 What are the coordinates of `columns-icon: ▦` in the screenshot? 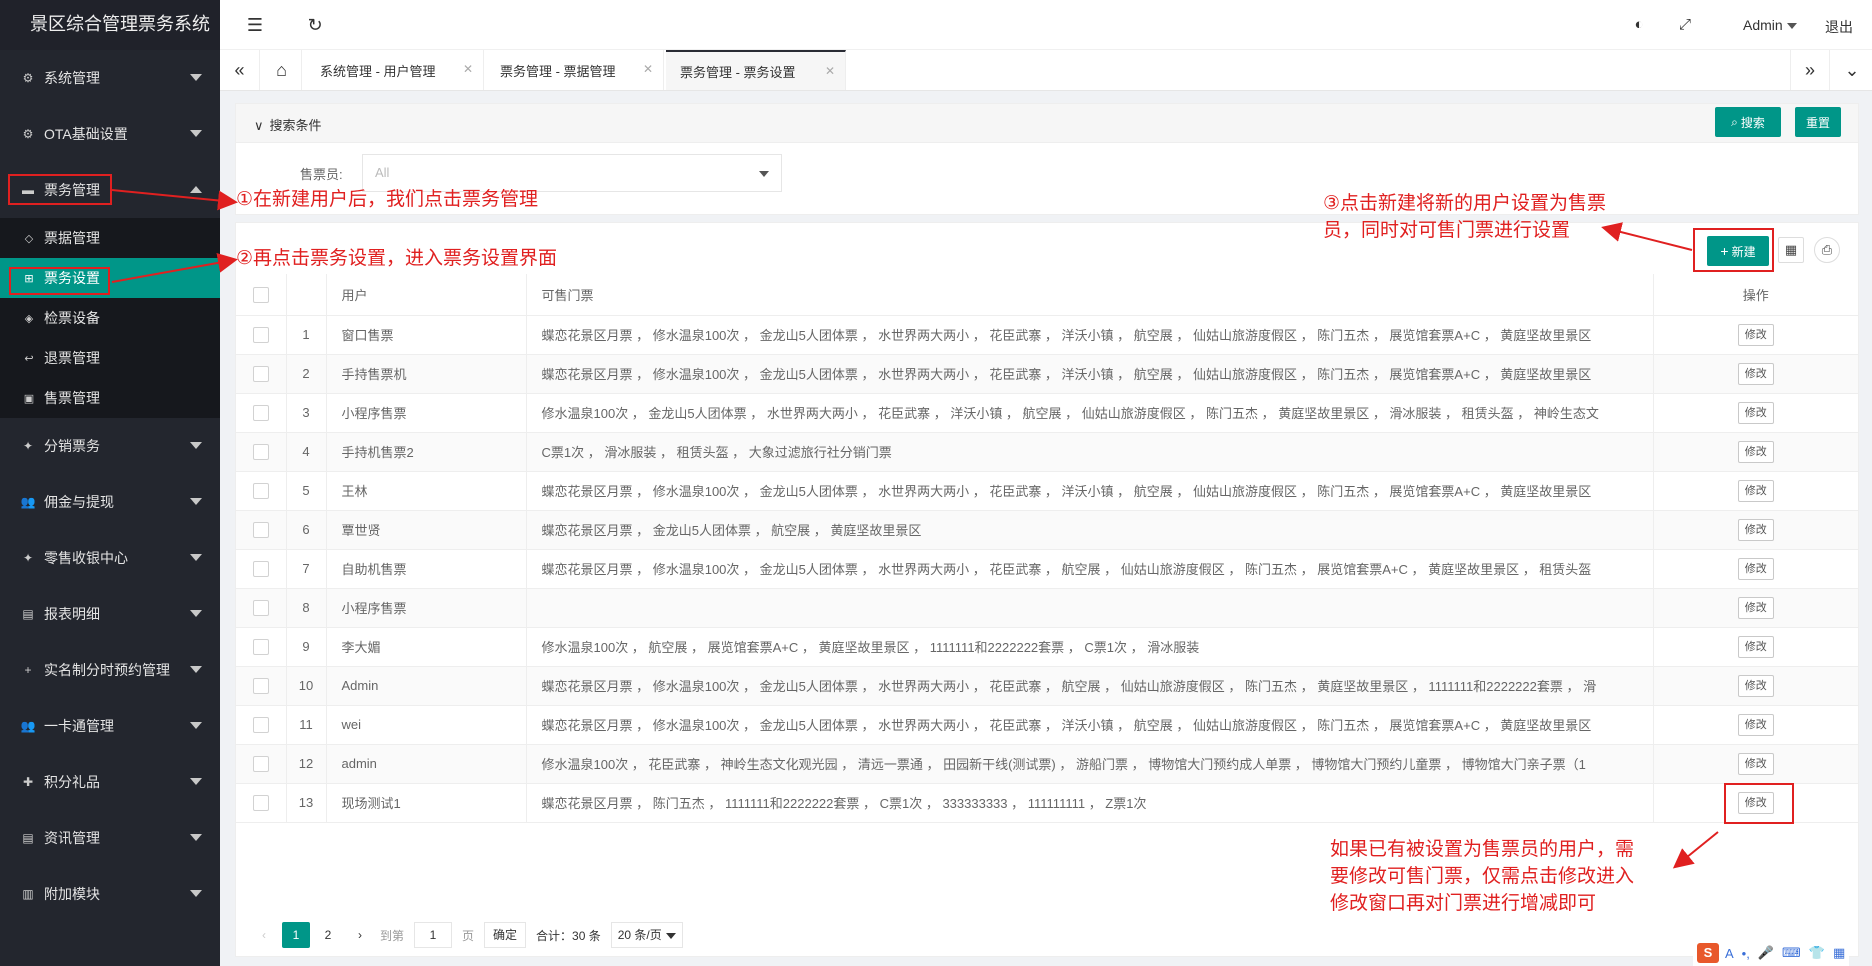 It's located at (1791, 250).